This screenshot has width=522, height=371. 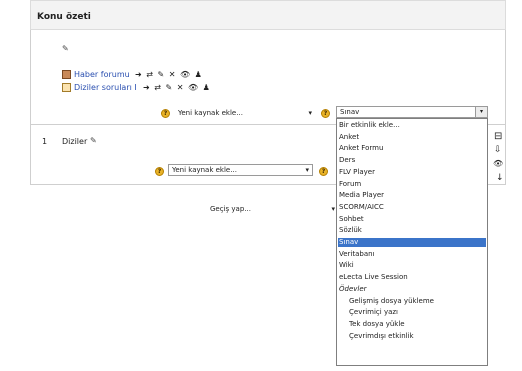 What do you see at coordinates (361, 207) in the screenshot?
I see `dropdown-option: SCORM/AICC` at bounding box center [361, 207].